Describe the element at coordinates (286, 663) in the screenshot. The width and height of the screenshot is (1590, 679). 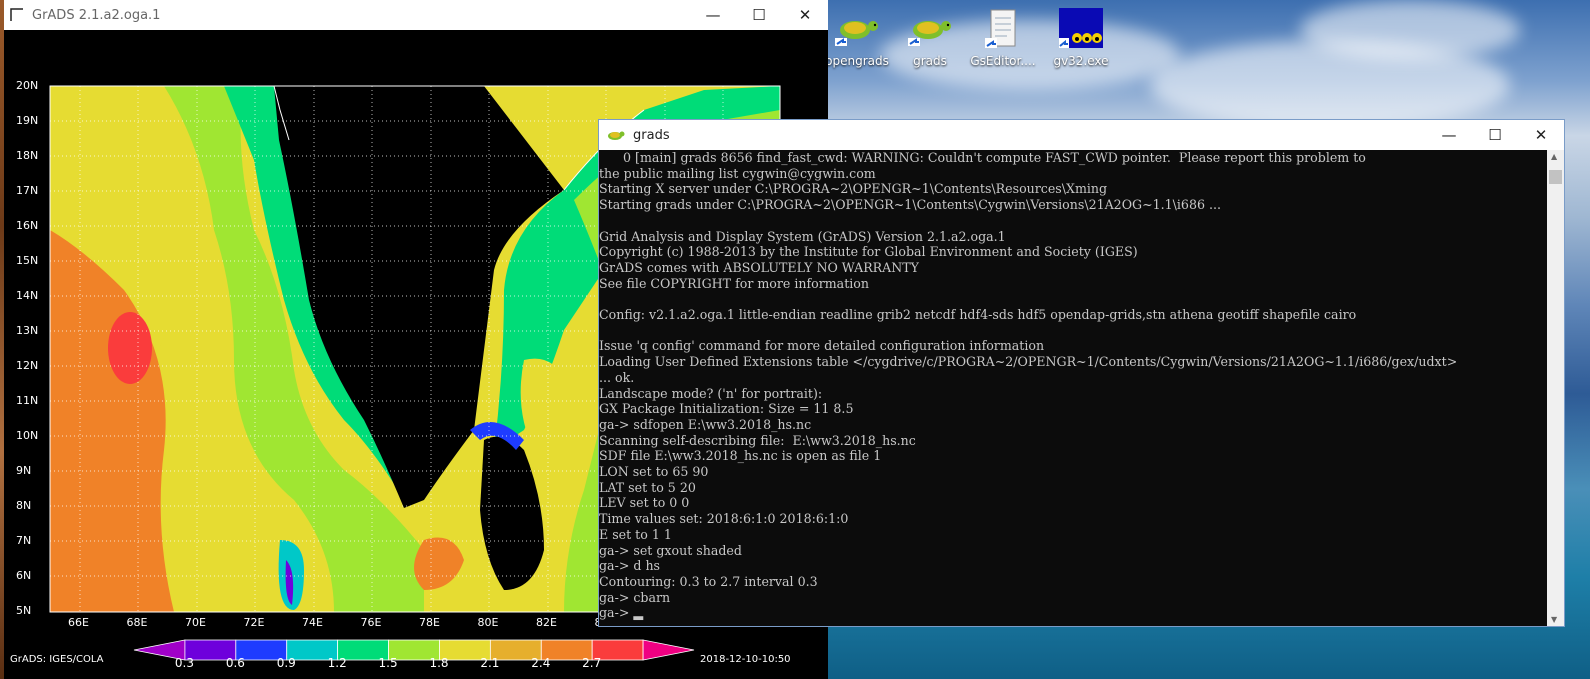
I see `colorbar-level-label: 0.9` at that location.